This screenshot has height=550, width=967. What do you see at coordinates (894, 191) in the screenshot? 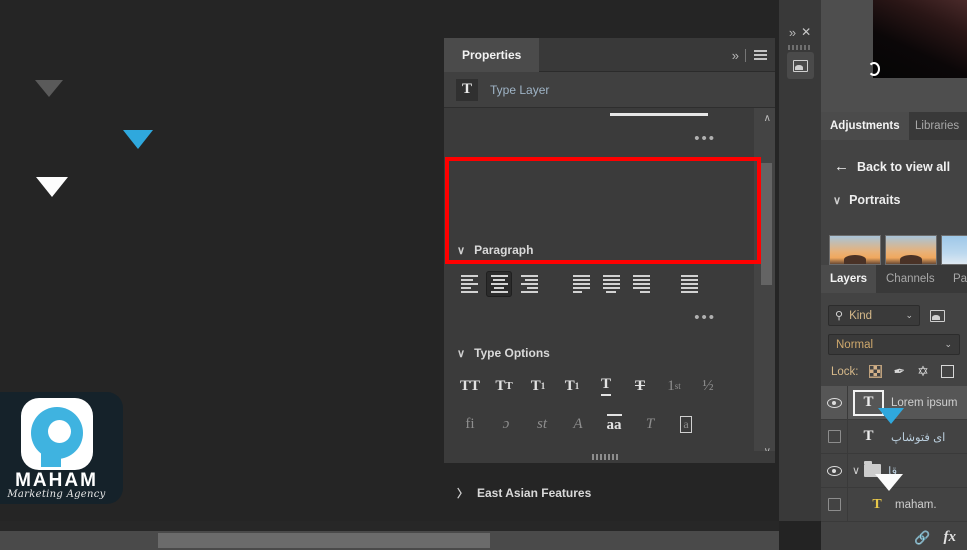
I see `portraits-group-header: ∨ Portraits` at bounding box center [894, 191].